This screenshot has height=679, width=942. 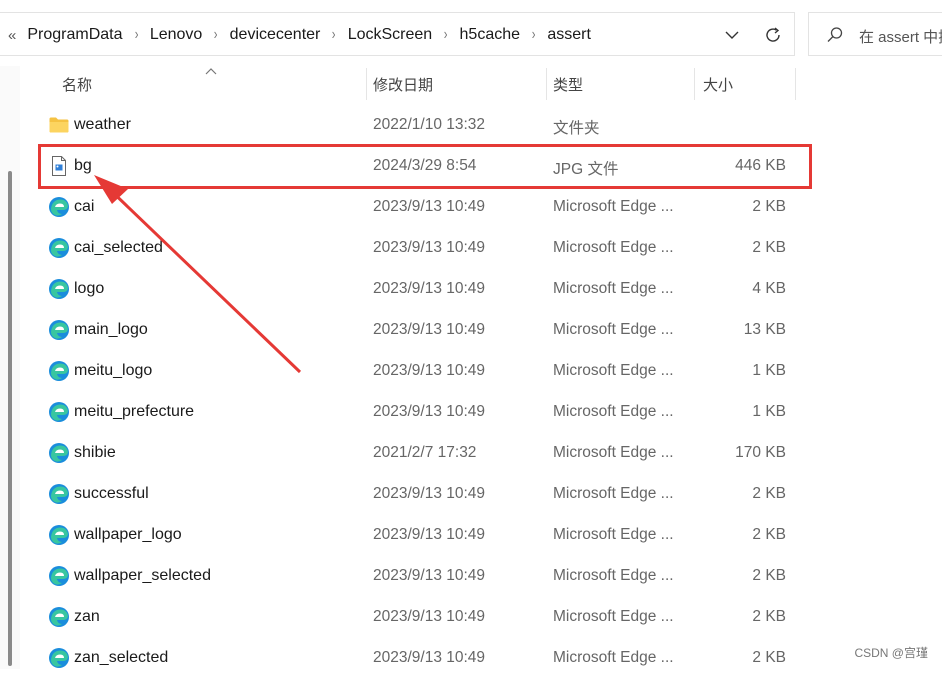 I want to click on search-box: 在 assert 中搜, so click(x=875, y=34).